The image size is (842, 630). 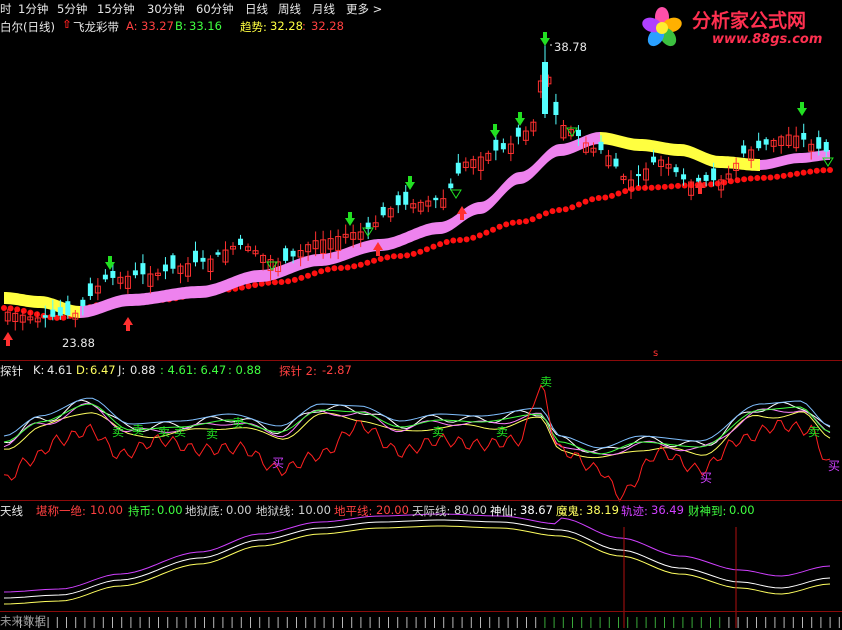 I want to click on bottom-panel-label: 未来数据, so click(x=23, y=621).